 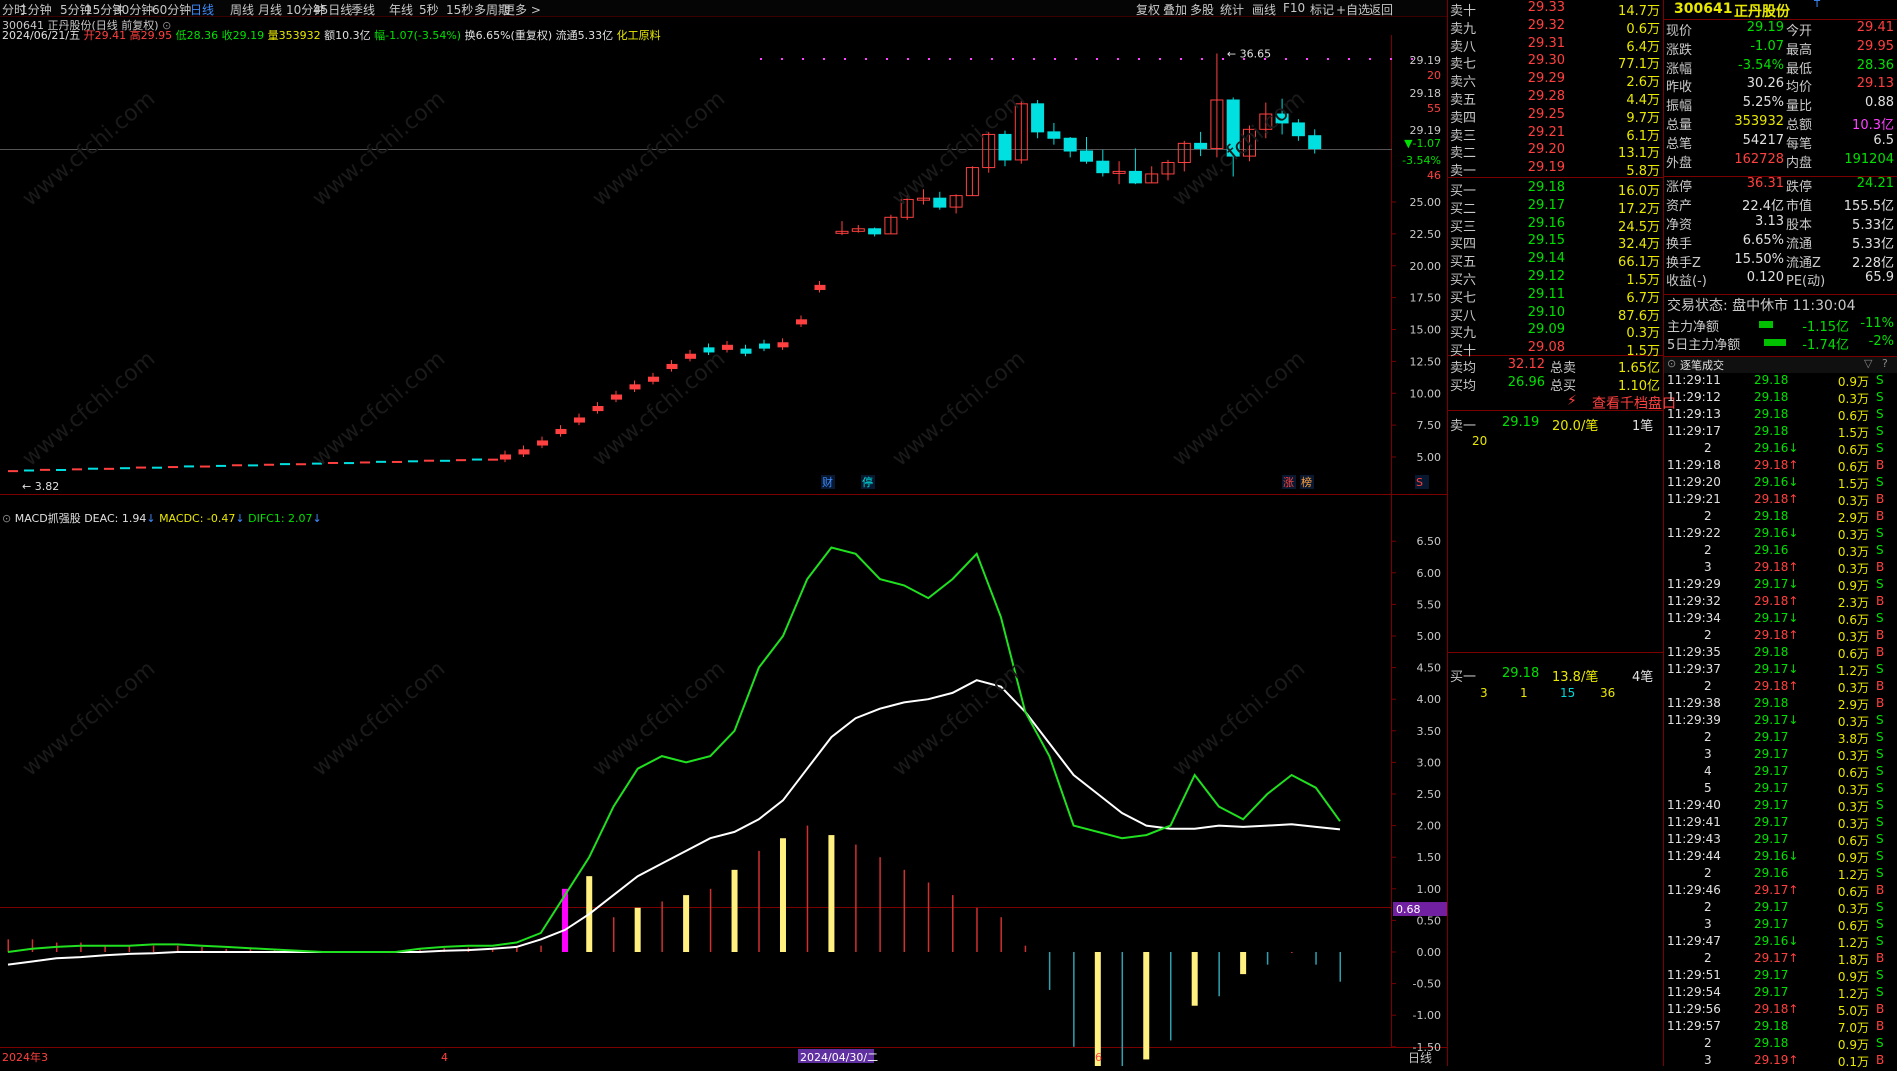 What do you see at coordinates (1381, 9) in the screenshot?
I see `toolbar-button: 返回` at bounding box center [1381, 9].